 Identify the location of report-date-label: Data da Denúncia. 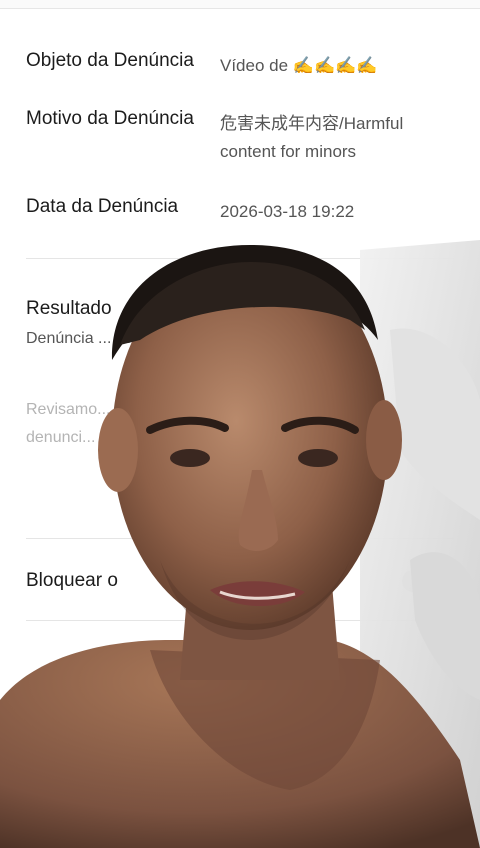
(102, 206).